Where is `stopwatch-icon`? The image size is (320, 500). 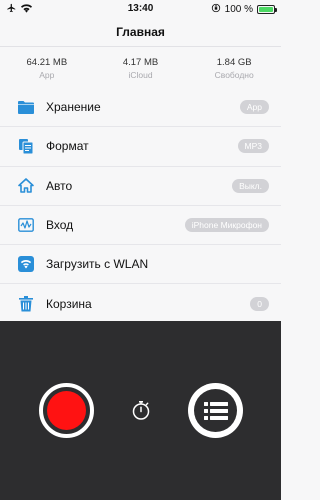 stopwatch-icon is located at coordinates (141, 410).